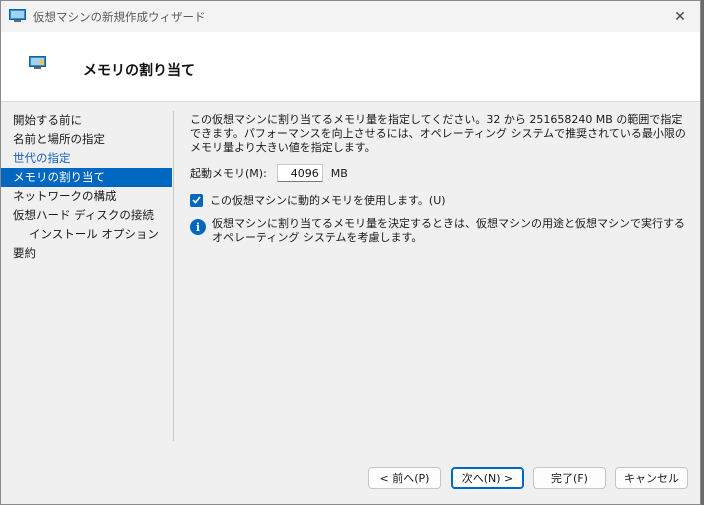 This screenshot has height=505, width=704. I want to click on startup-memory-label: 起動メモリ(M):, so click(228, 173).